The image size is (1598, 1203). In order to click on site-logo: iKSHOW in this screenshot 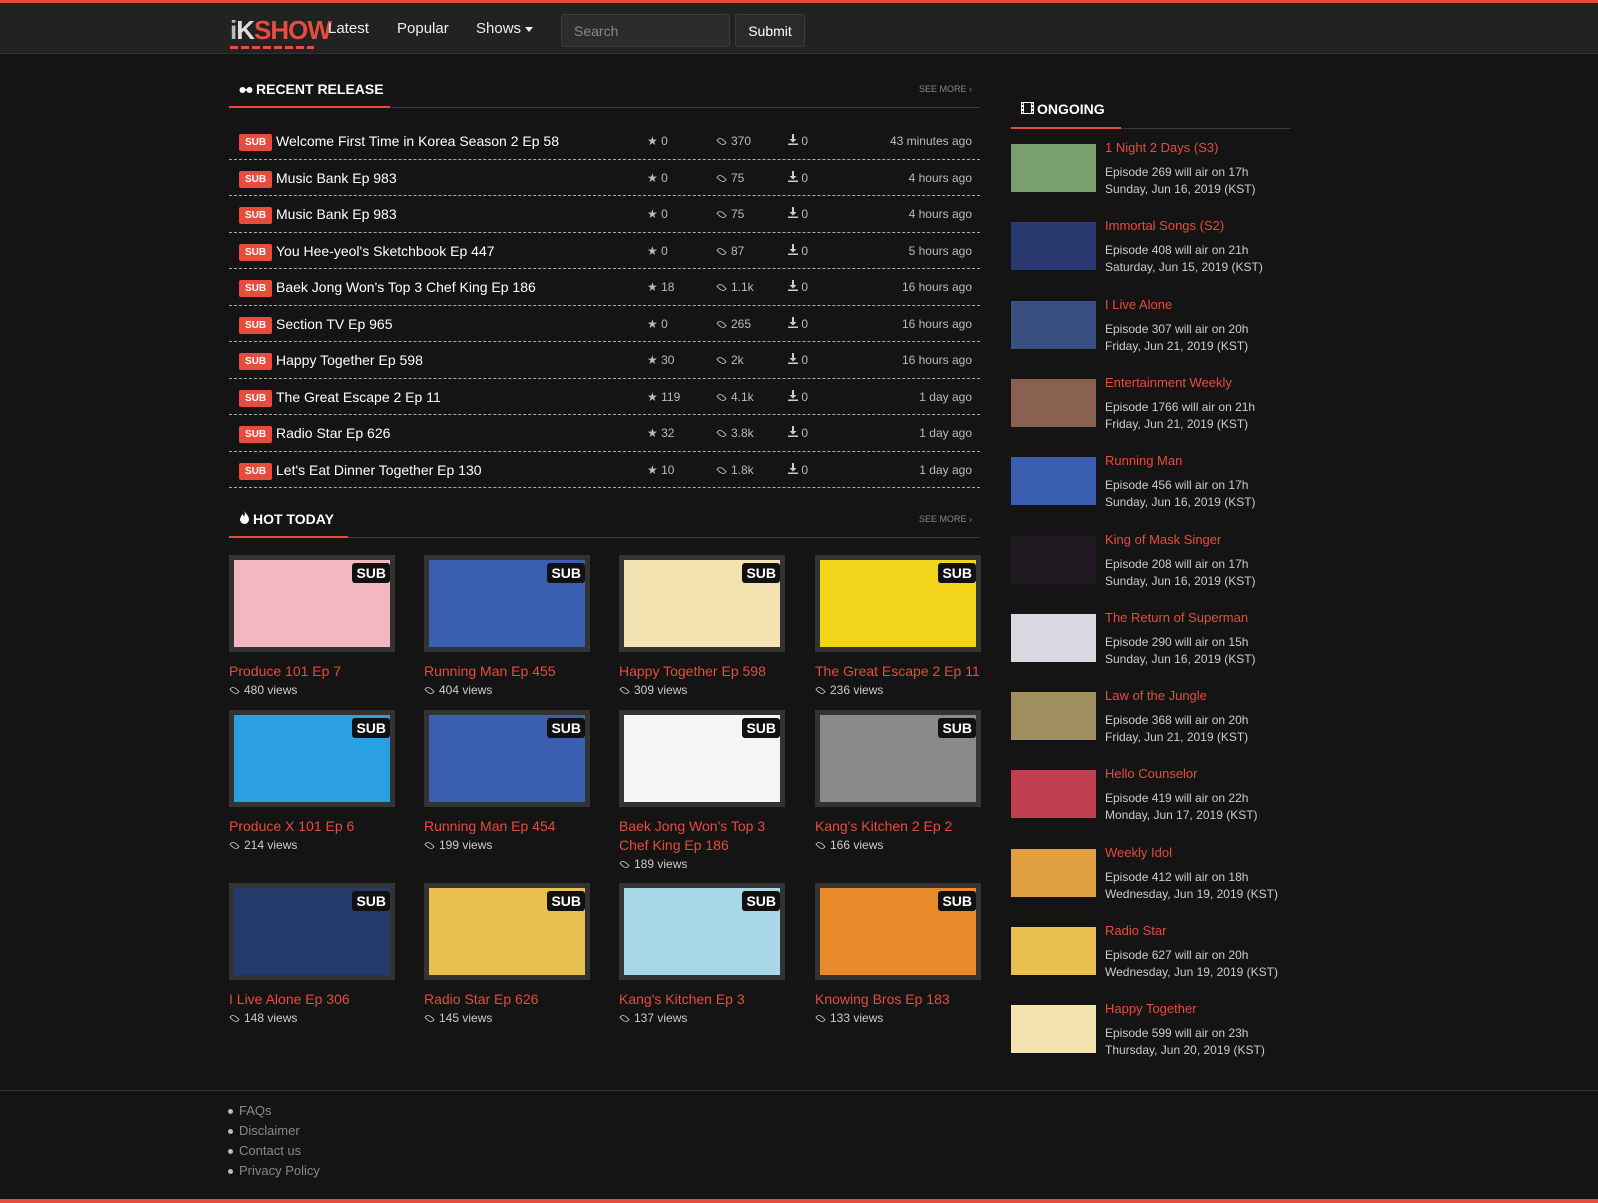, I will do `click(281, 32)`.